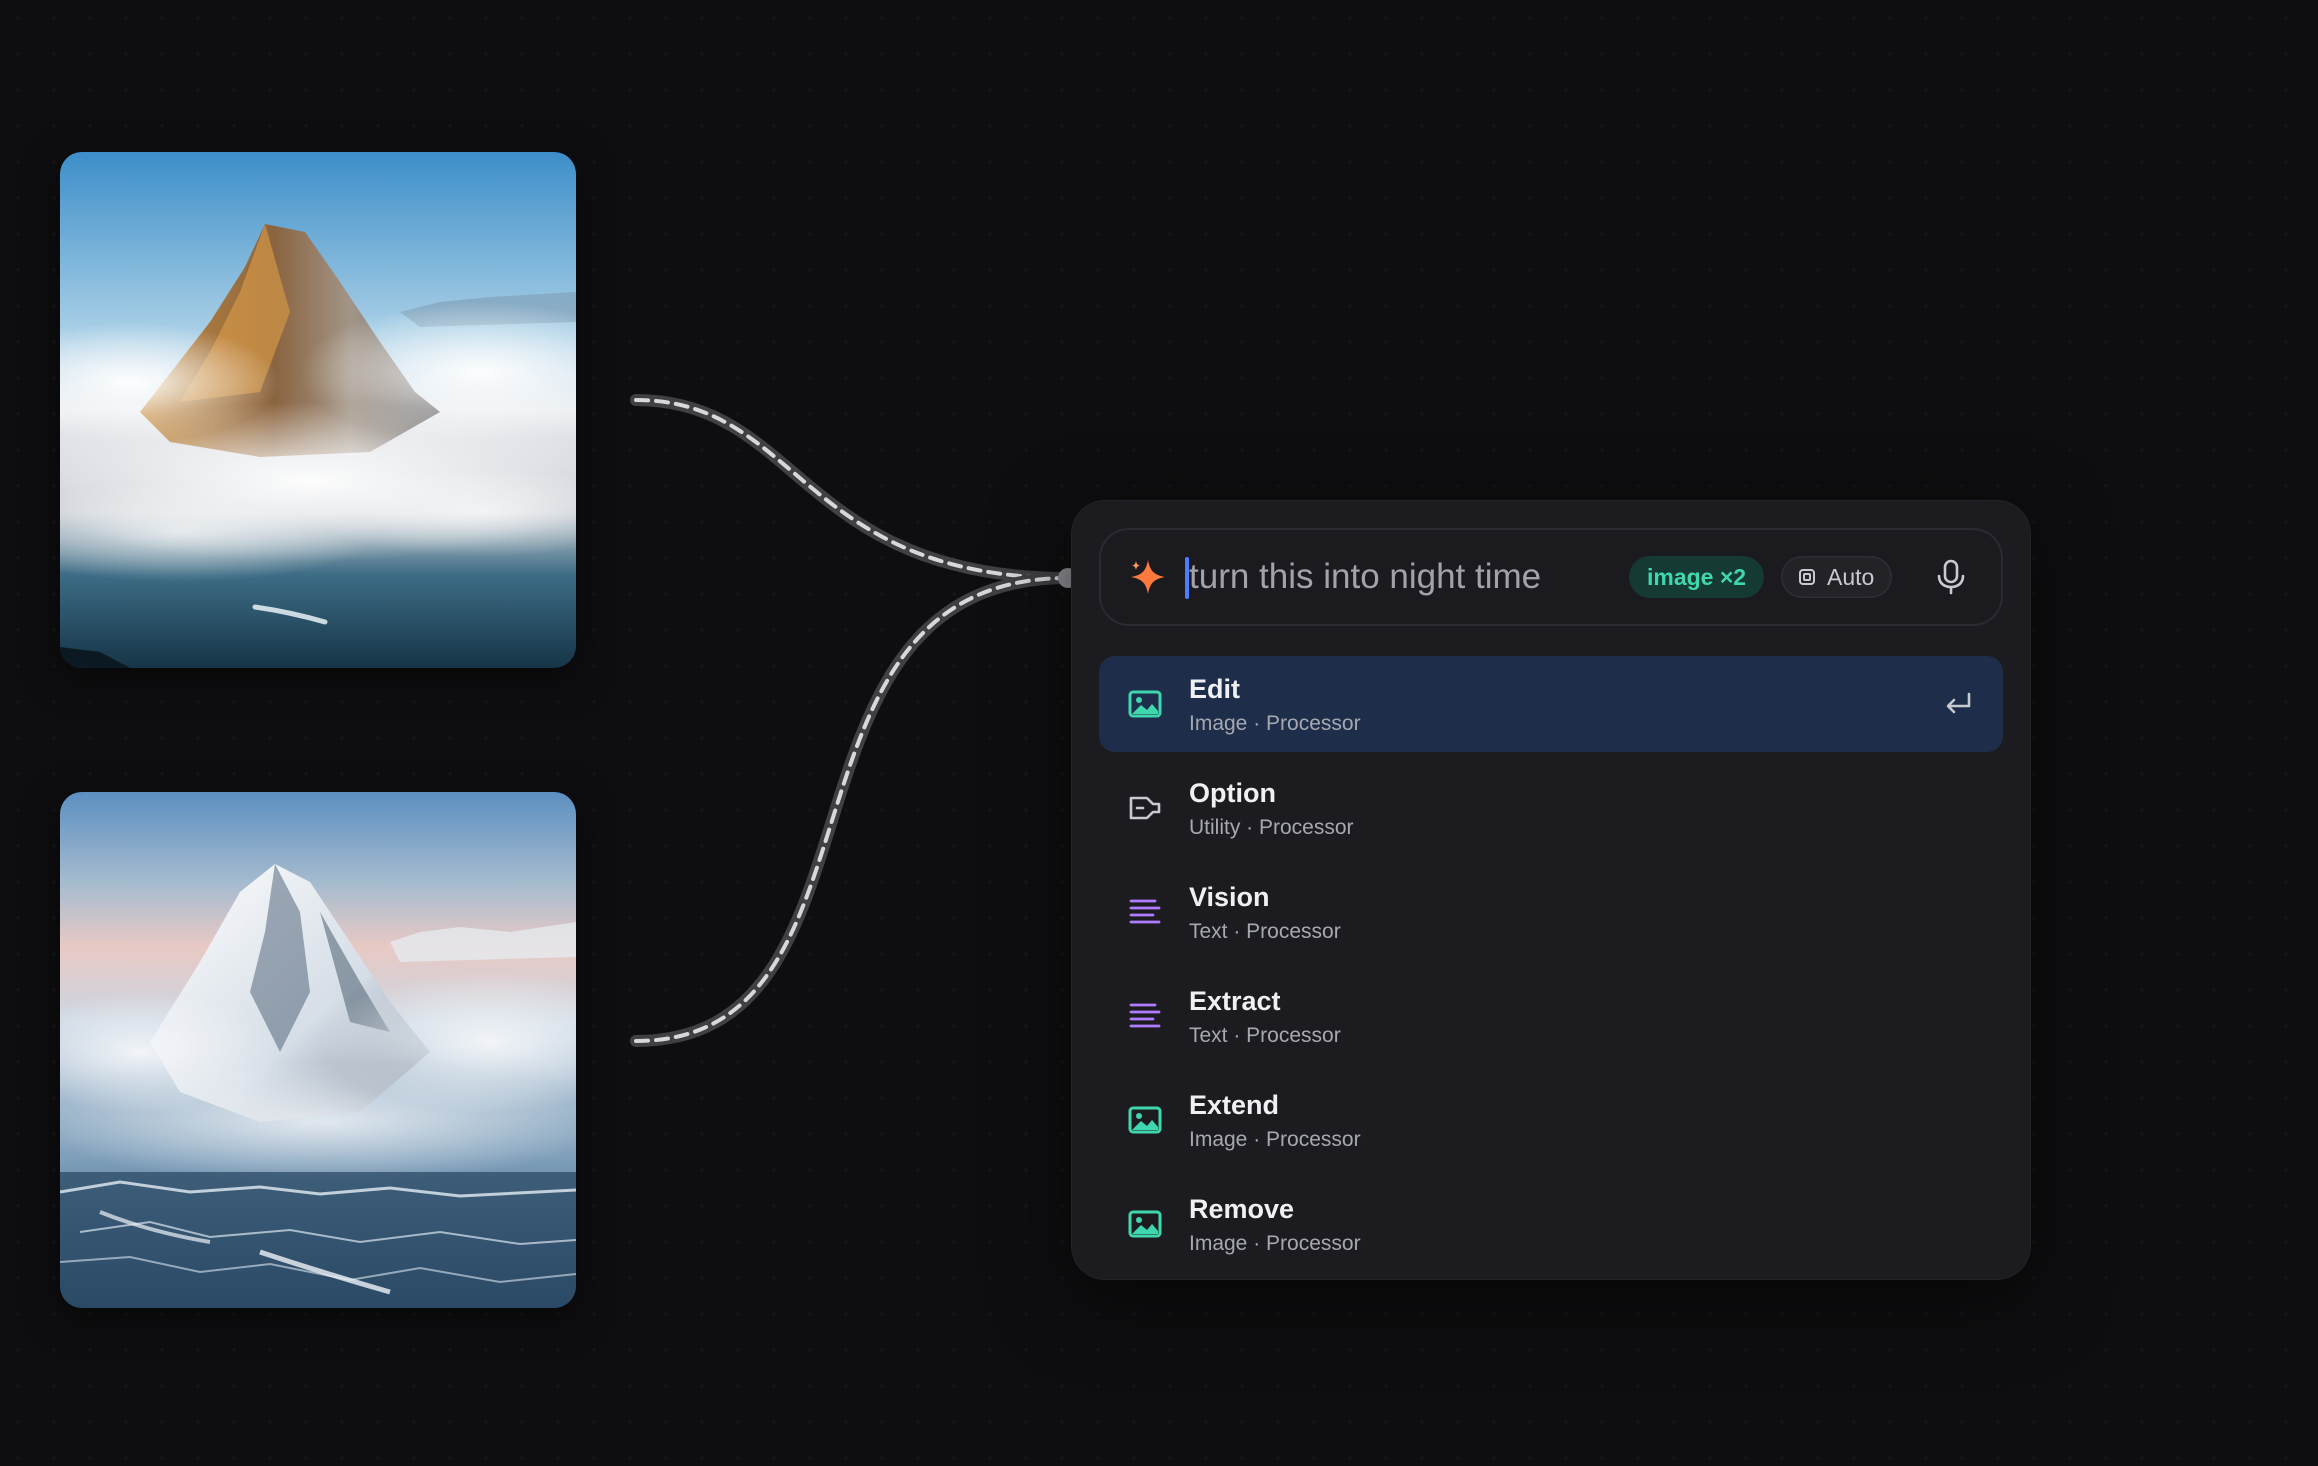 The height and width of the screenshot is (1466, 2318). Describe the element at coordinates (1235, 1001) in the screenshot. I see `menu-item-title: Extract` at that location.